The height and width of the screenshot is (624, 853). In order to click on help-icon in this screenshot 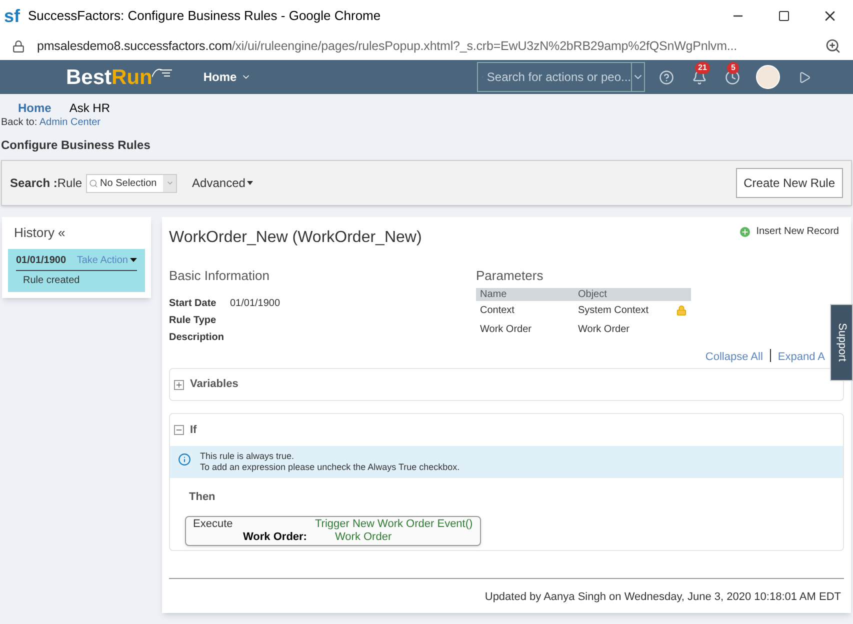, I will do `click(666, 77)`.